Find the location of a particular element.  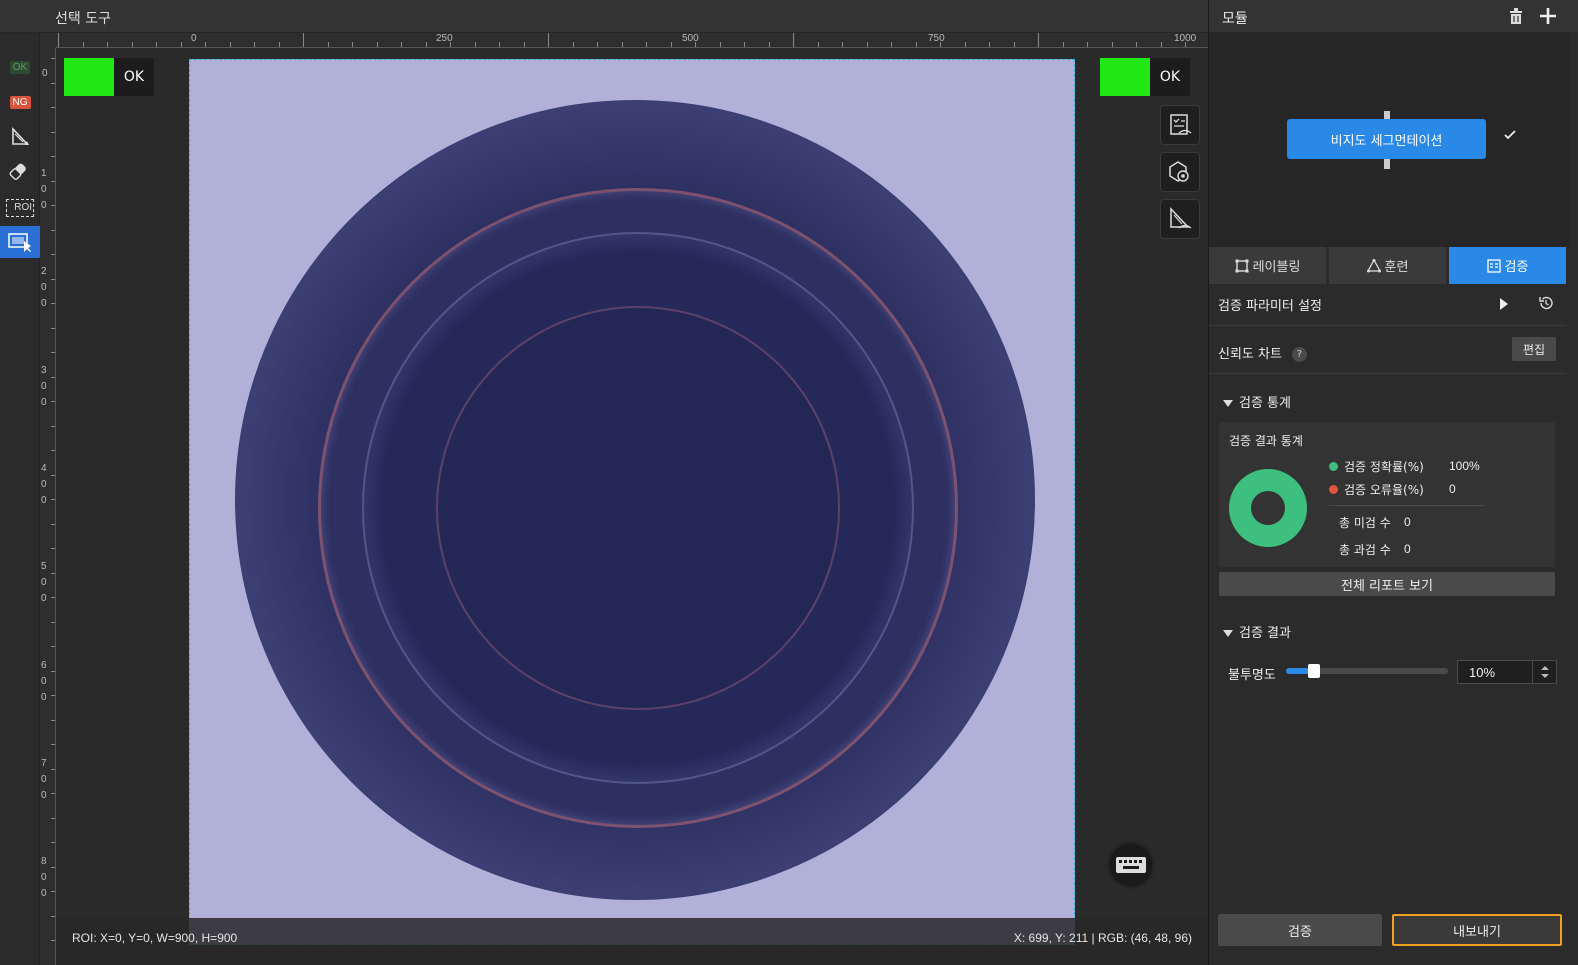

view-full-report-button: 전체 리포트 보기 is located at coordinates (1387, 584).